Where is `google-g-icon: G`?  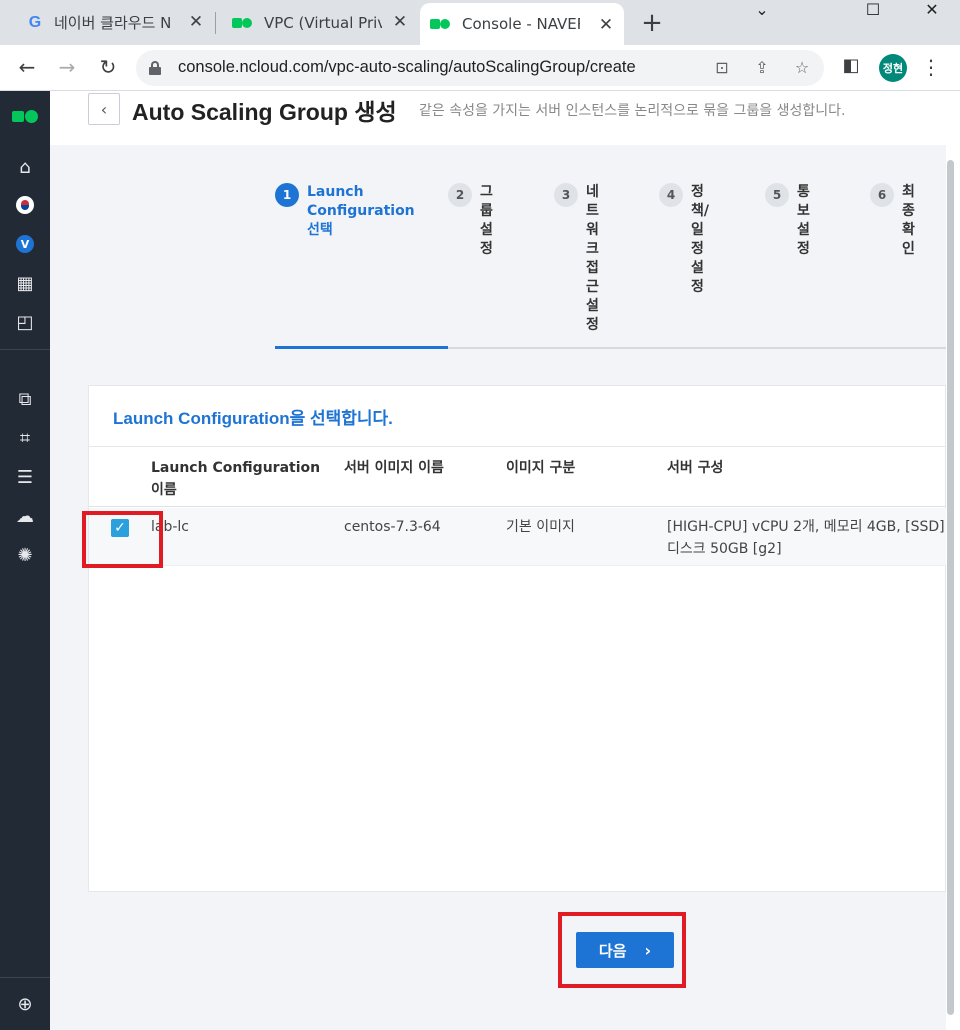 google-g-icon: G is located at coordinates (35, 22).